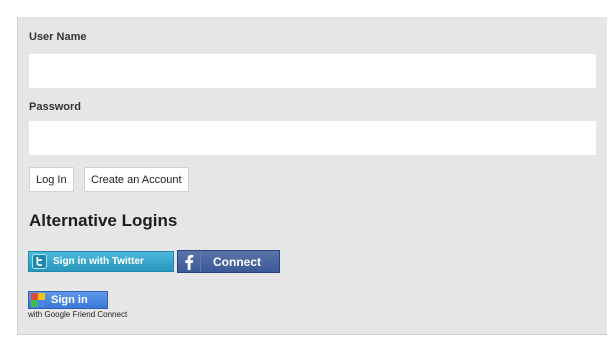 This screenshot has width=615, height=351. Describe the element at coordinates (103, 220) in the screenshot. I see `alternative-logins-heading: Alternative Logins` at that location.